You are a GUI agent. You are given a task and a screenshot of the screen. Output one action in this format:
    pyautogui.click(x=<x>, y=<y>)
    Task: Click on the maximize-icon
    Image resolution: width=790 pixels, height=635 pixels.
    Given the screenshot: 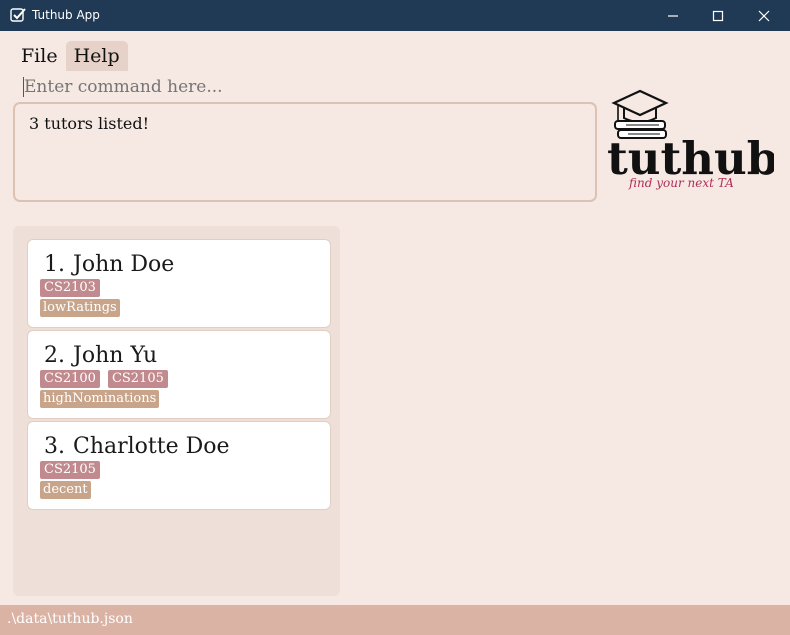 What is the action you would take?
    pyautogui.click(x=718, y=15)
    